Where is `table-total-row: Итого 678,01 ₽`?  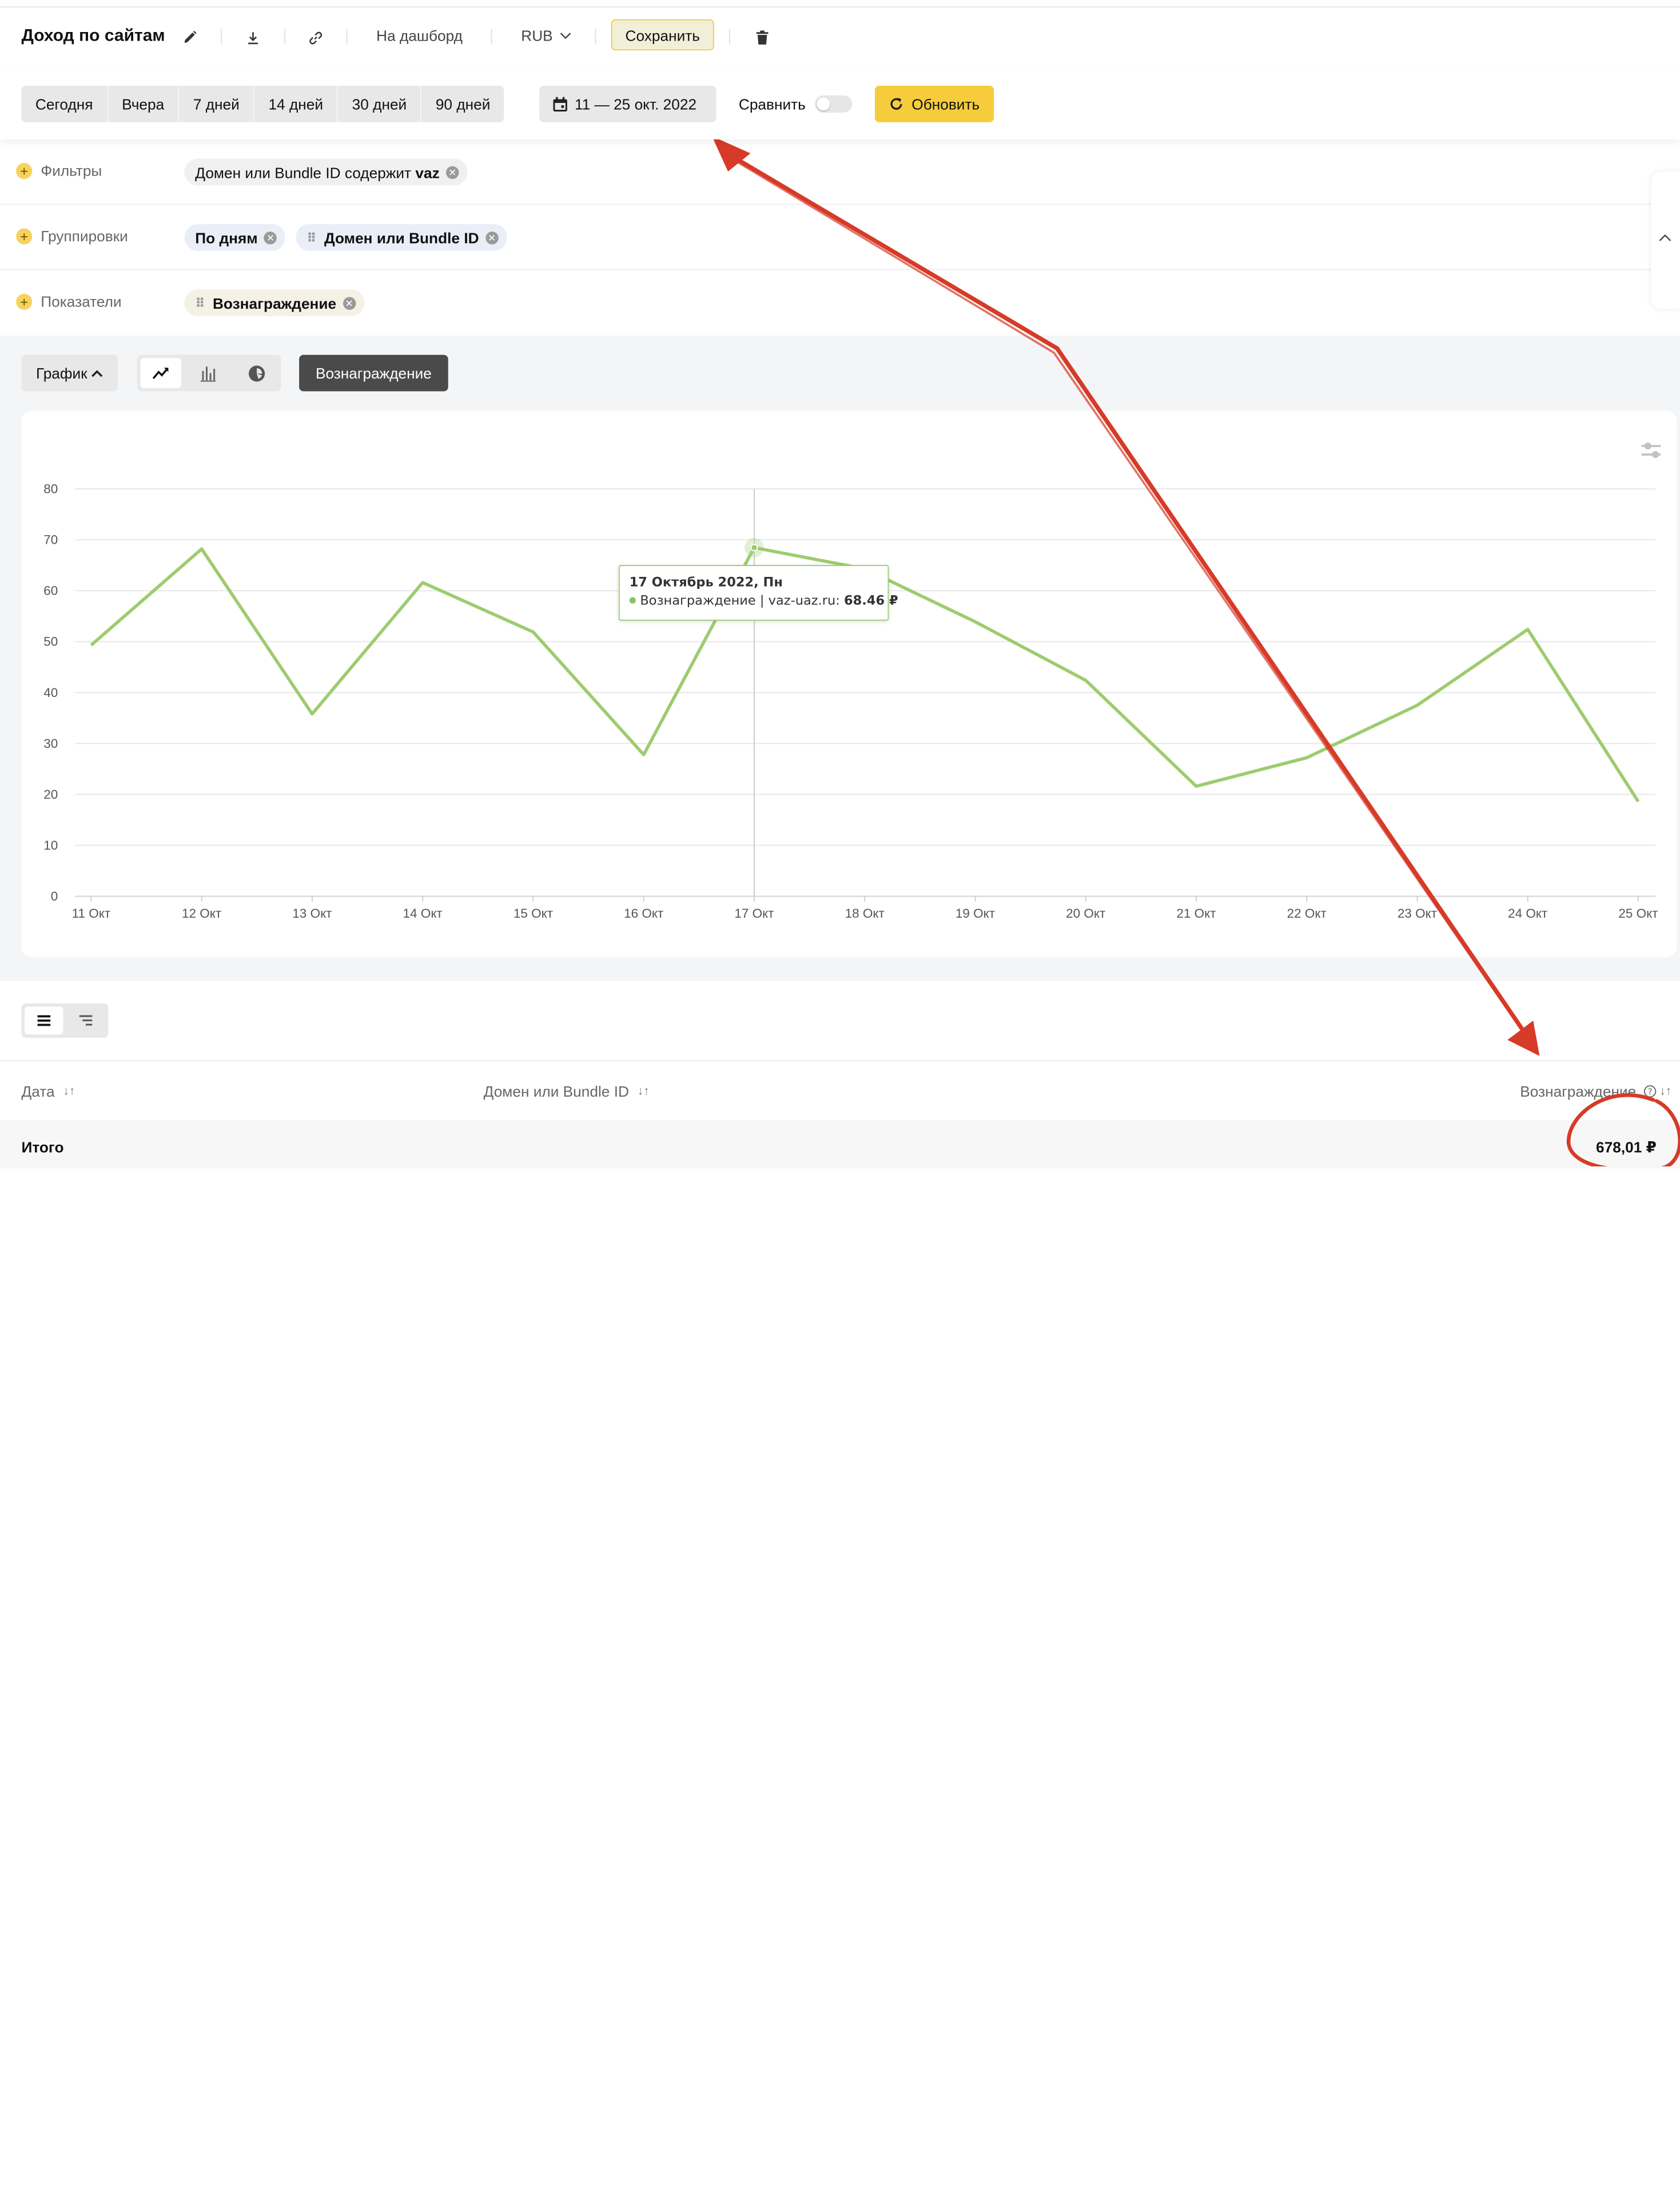
table-total-row: Итого 678,01 ₽ is located at coordinates (840, 1144).